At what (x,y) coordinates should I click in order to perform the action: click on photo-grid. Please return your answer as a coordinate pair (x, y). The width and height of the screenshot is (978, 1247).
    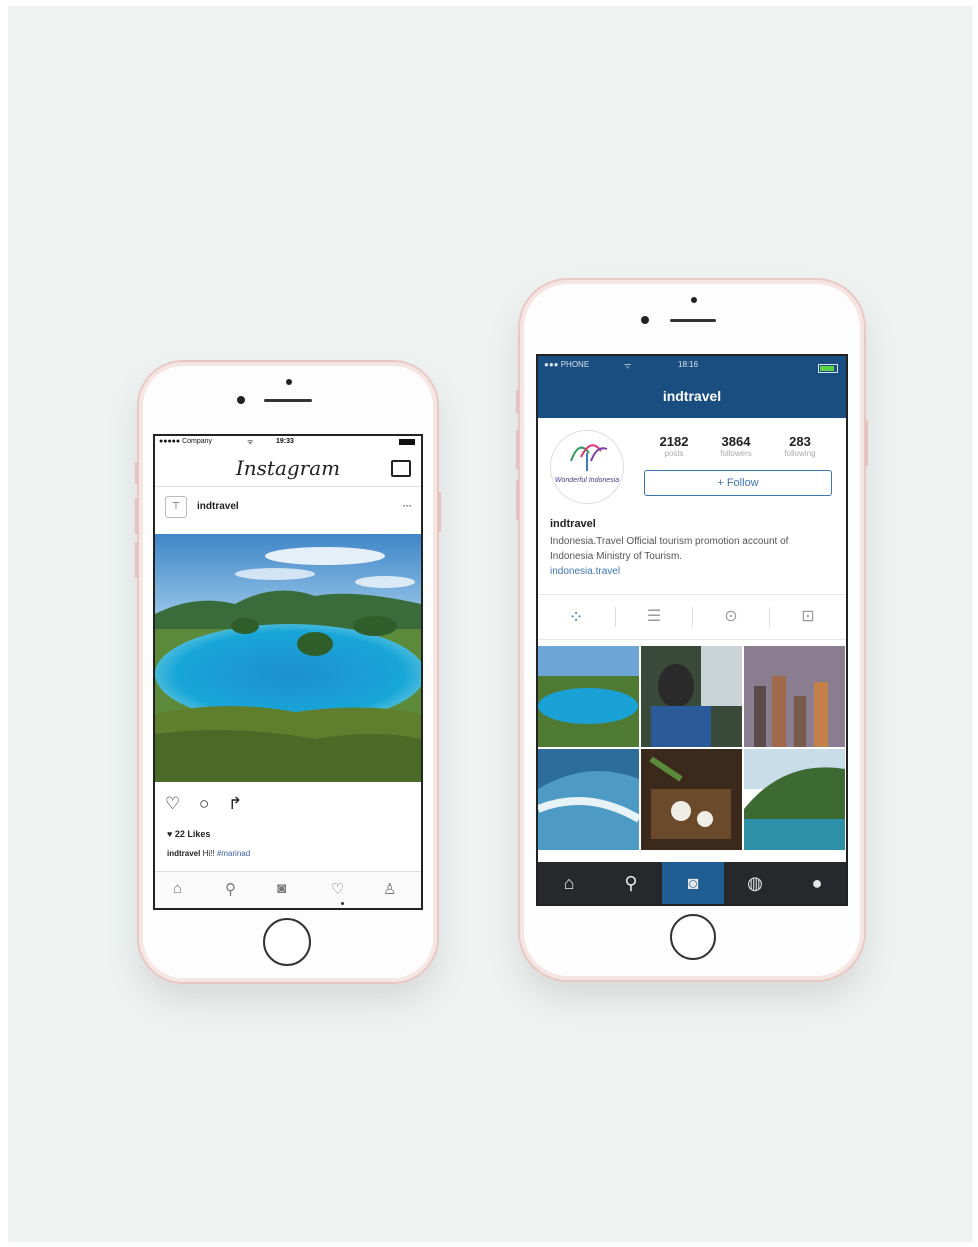
    Looking at the image, I should click on (692, 749).